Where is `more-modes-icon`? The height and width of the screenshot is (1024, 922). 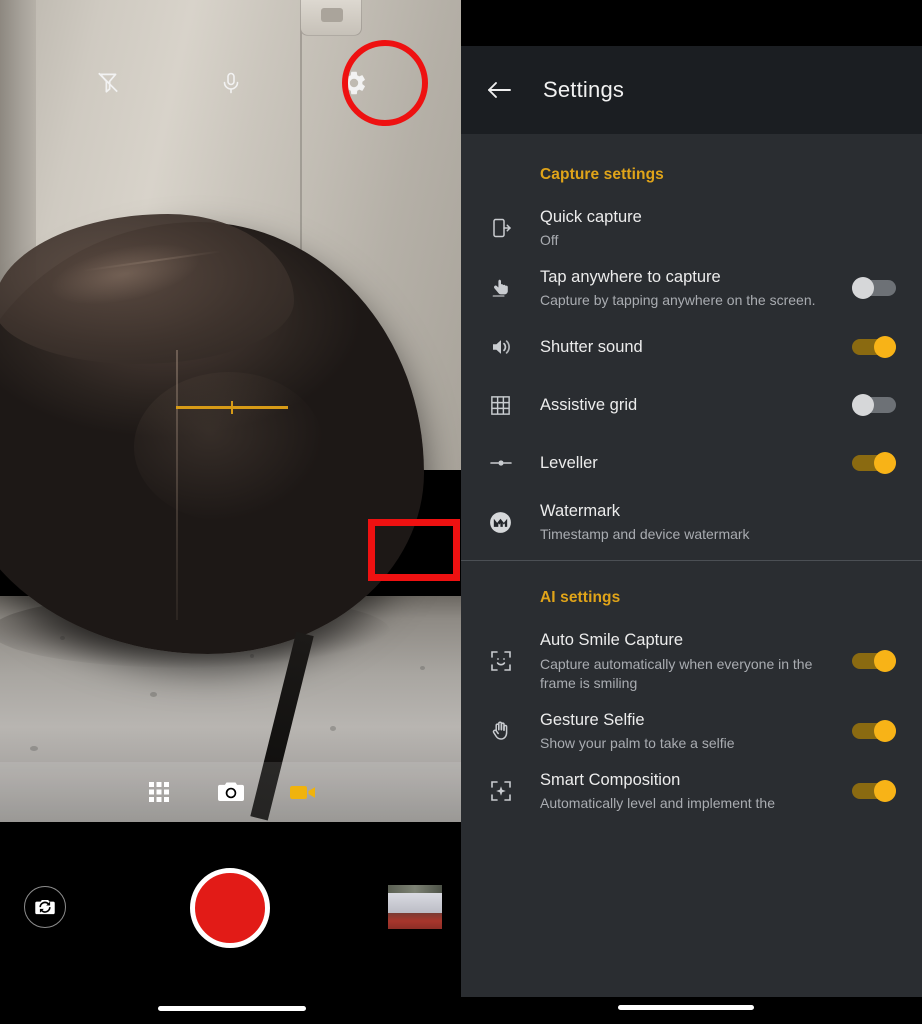 more-modes-icon is located at coordinates (159, 792).